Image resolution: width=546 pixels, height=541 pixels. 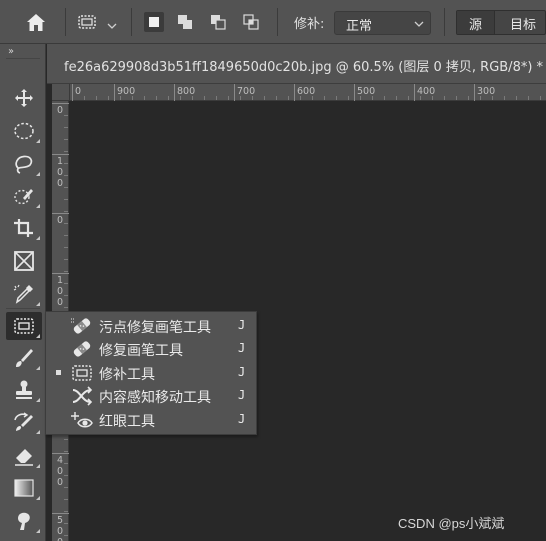 What do you see at coordinates (154, 22) in the screenshot?
I see `new-selection-mode-icon` at bounding box center [154, 22].